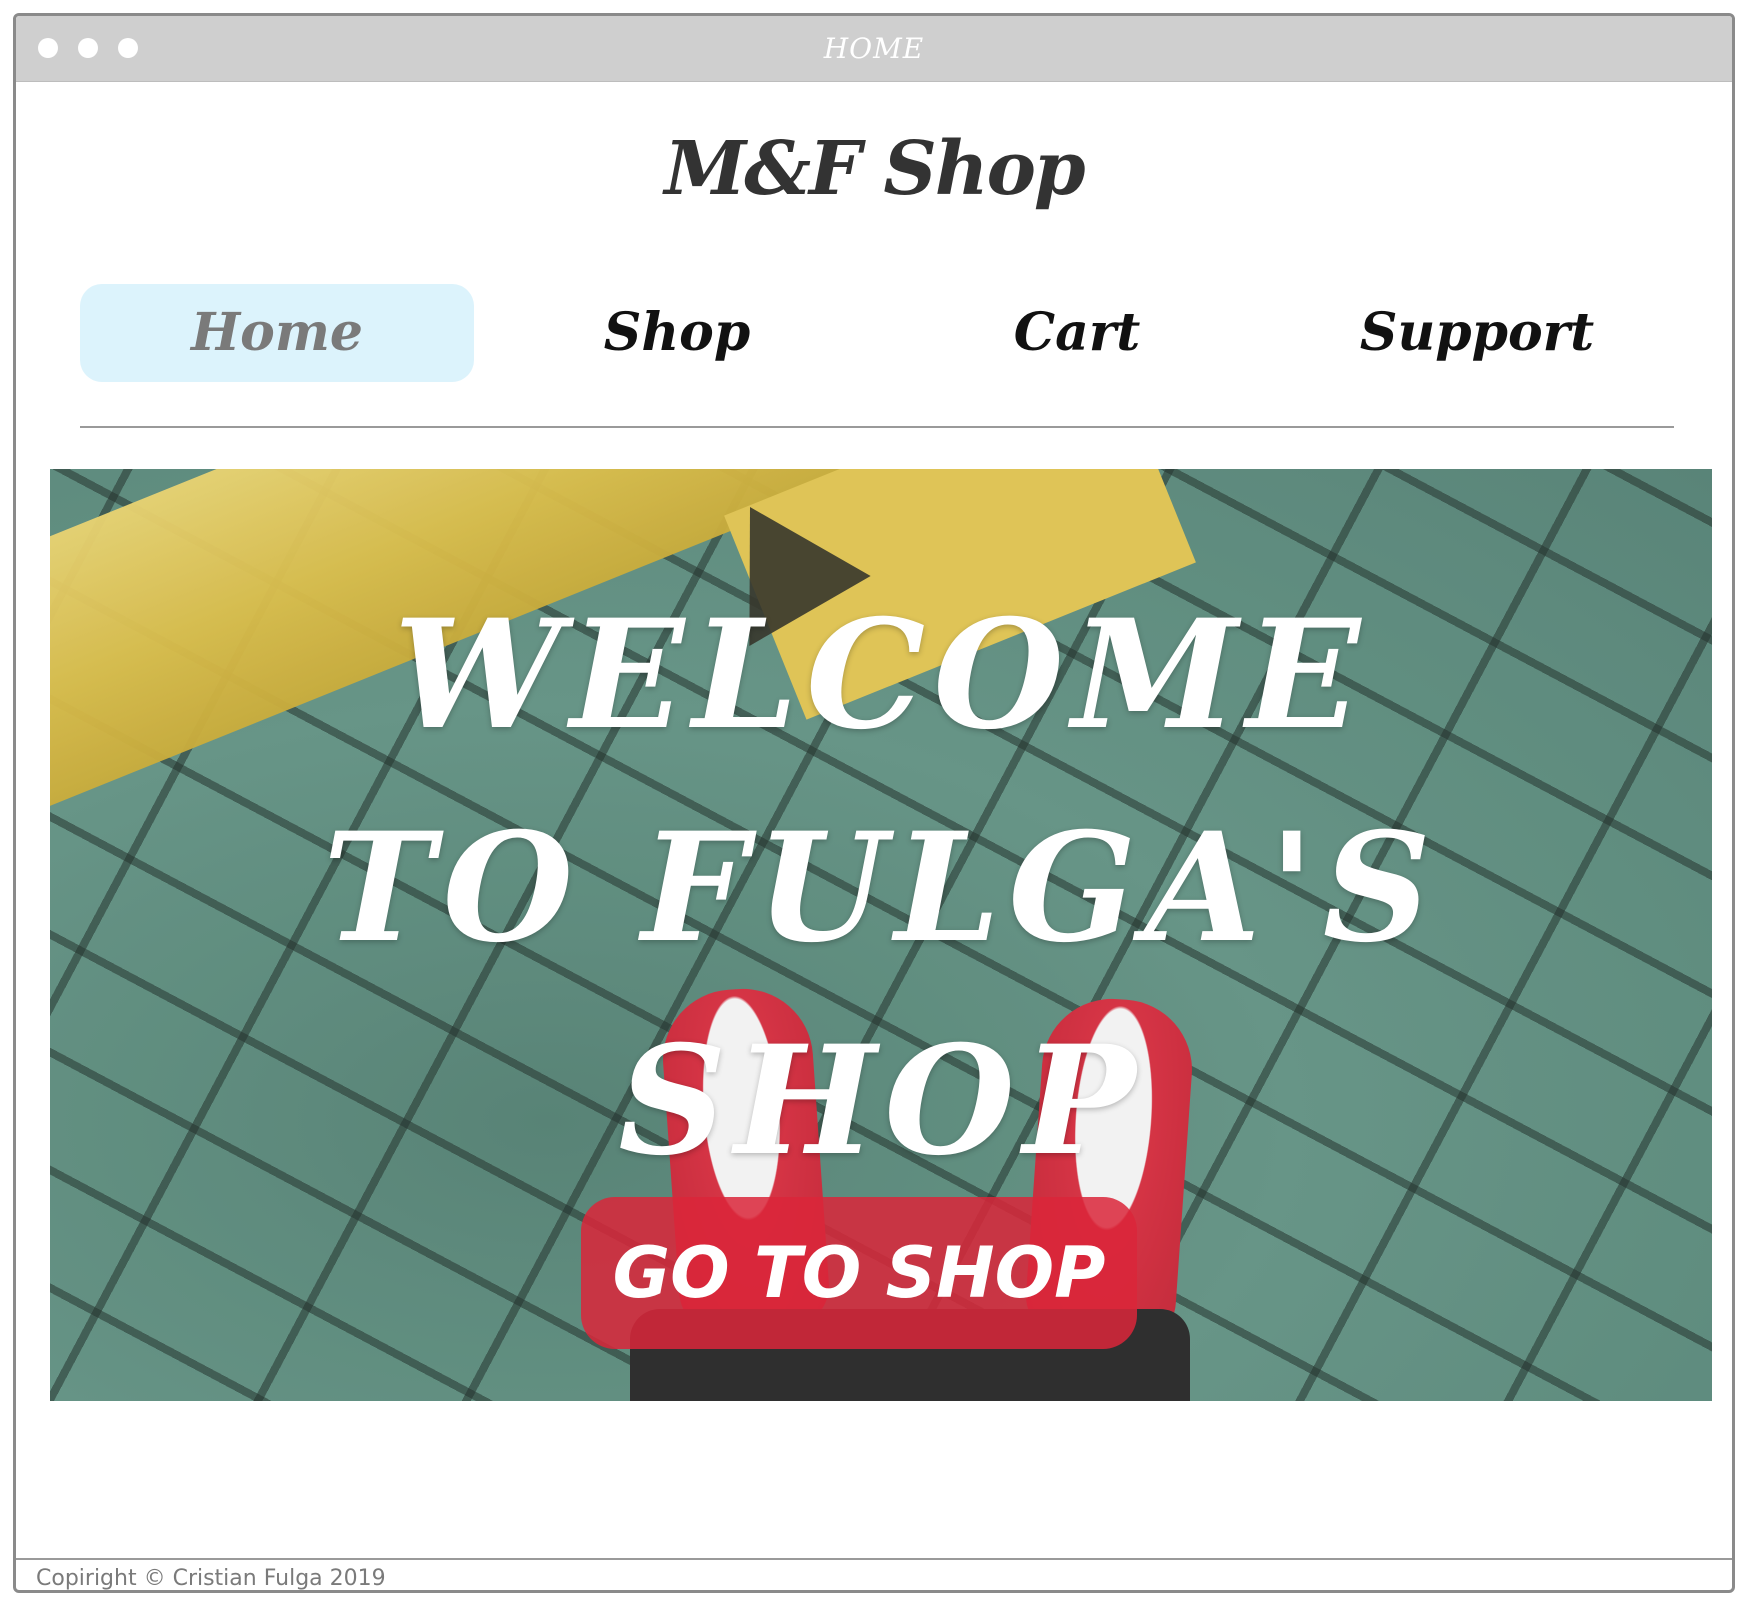 This screenshot has height=1608, width=1746. I want to click on hero-heading-line: SHOP, so click(881, 1101).